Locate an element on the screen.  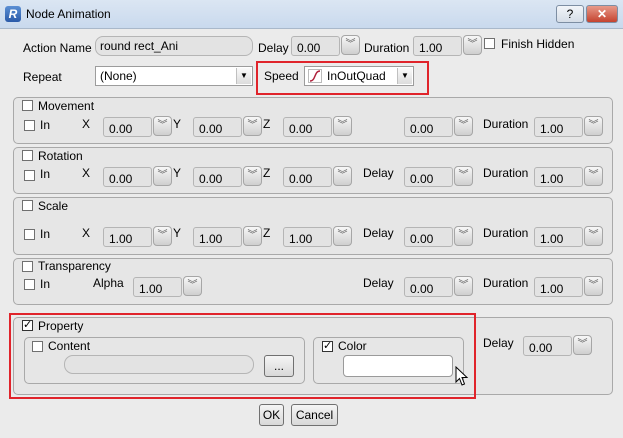
movement-z-value: 0.00 is located at coordinates (307, 127).